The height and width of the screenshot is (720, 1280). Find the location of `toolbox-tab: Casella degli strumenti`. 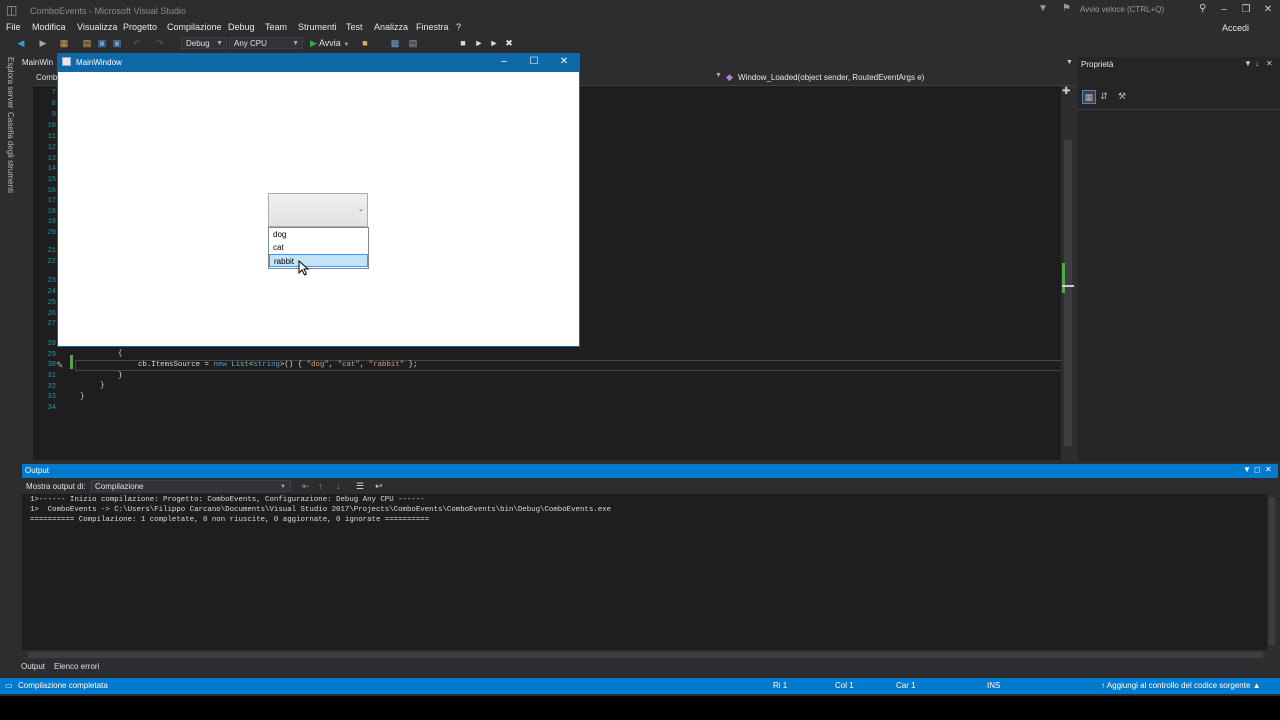

toolbox-tab: Casella degli strumenti is located at coordinates (9, 152).